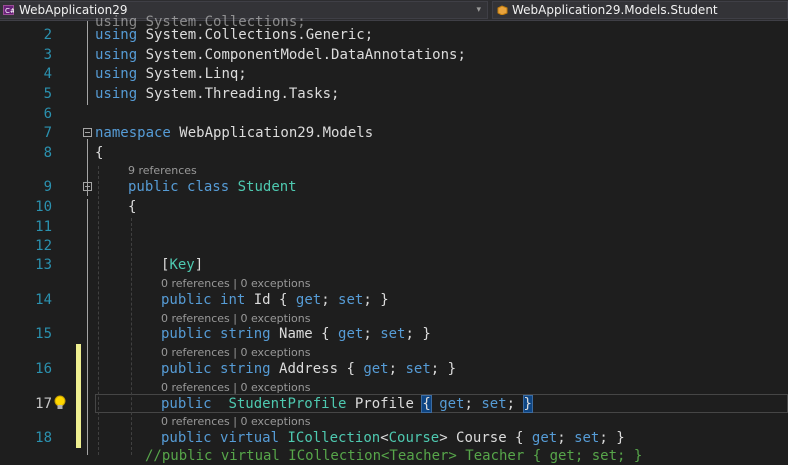 This screenshot has height=465, width=788. I want to click on lightbulb-icon, so click(60, 403).